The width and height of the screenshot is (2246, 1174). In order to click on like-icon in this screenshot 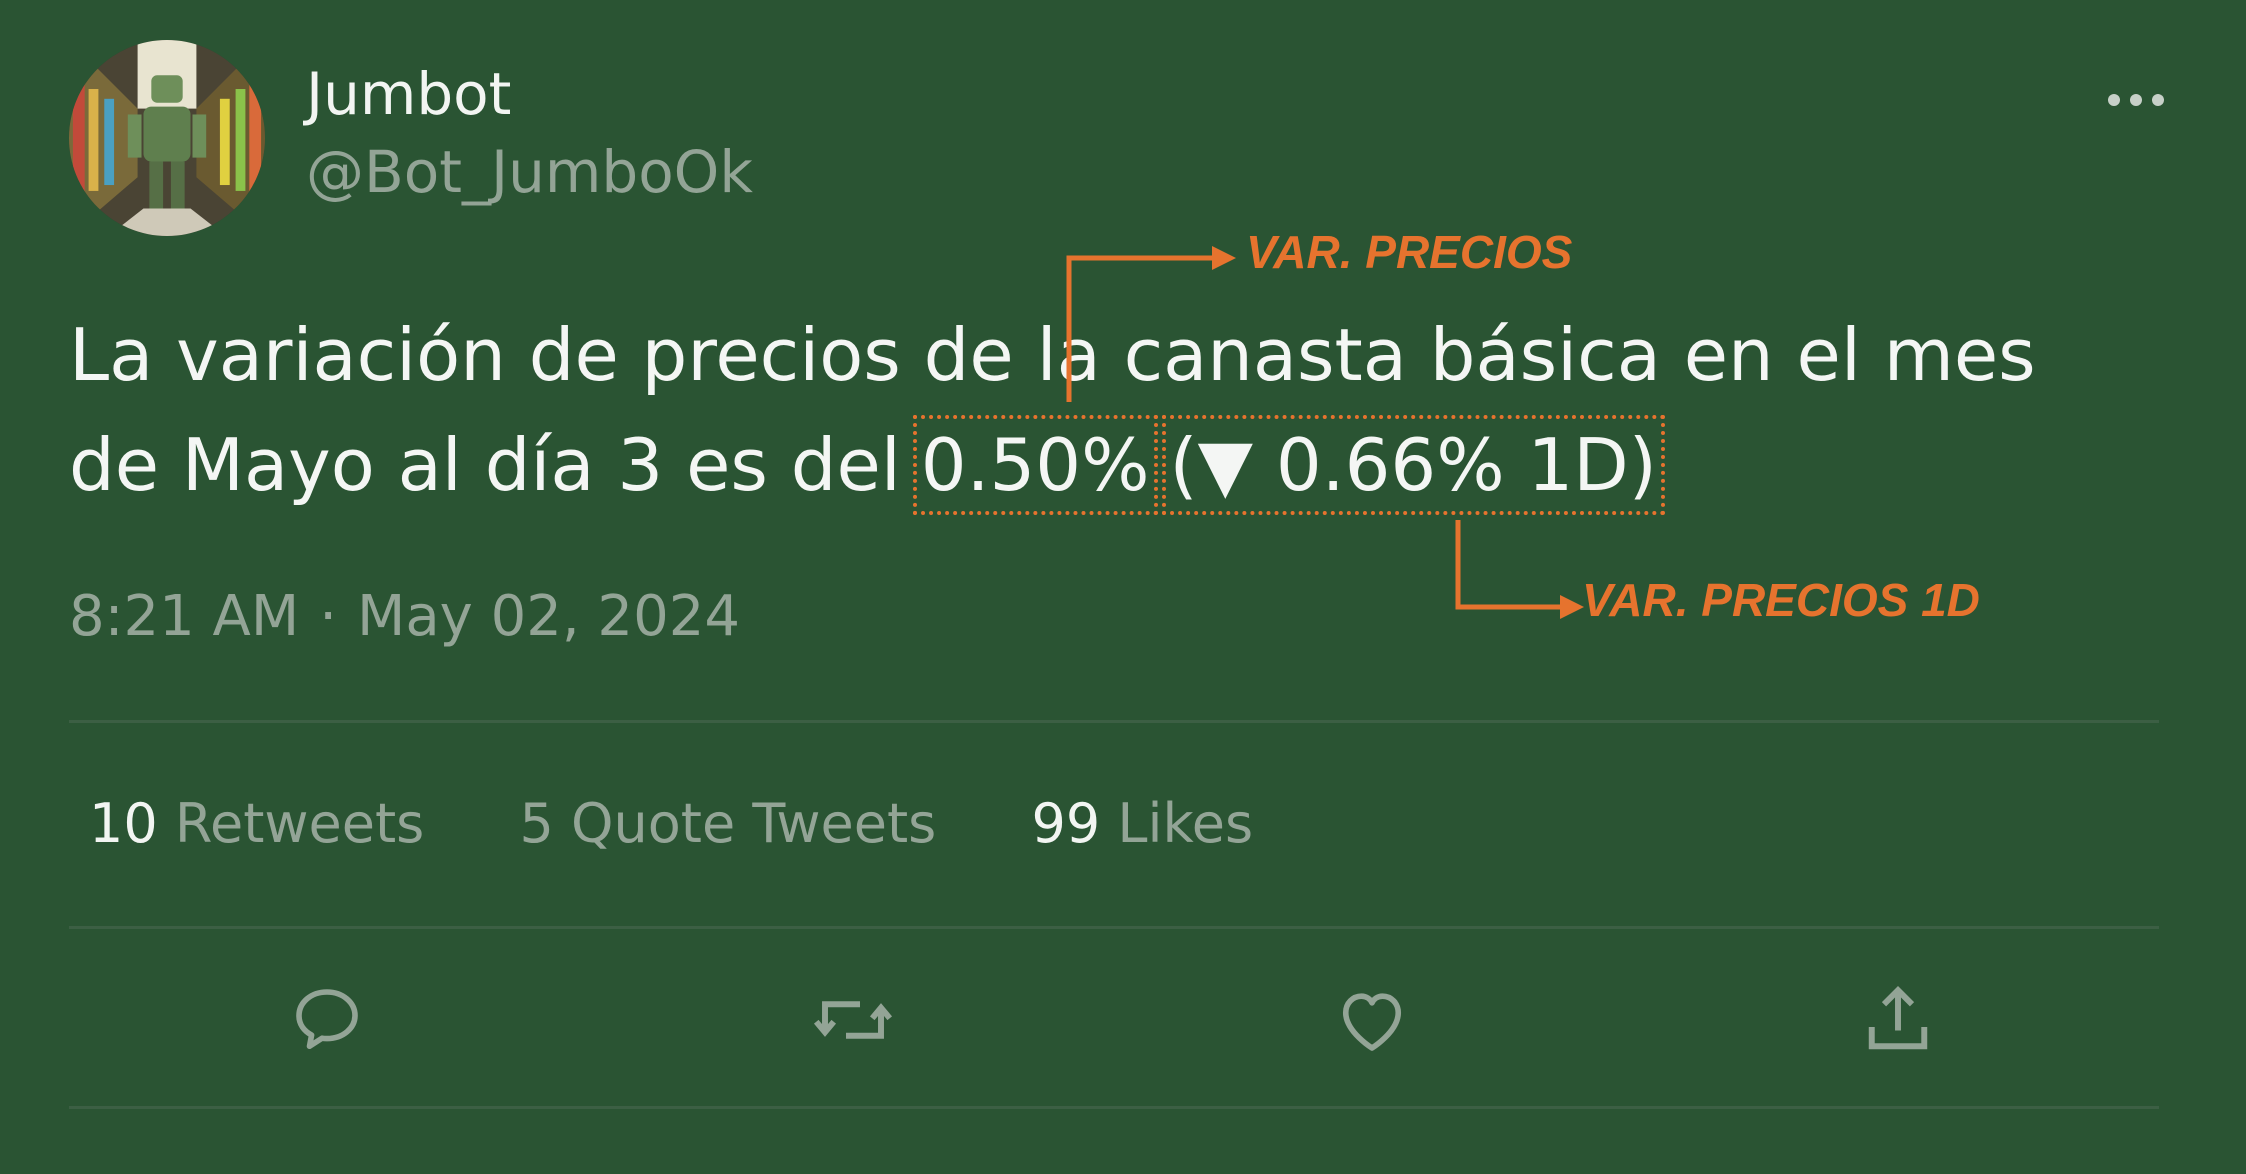, I will do `click(1372, 1022)`.